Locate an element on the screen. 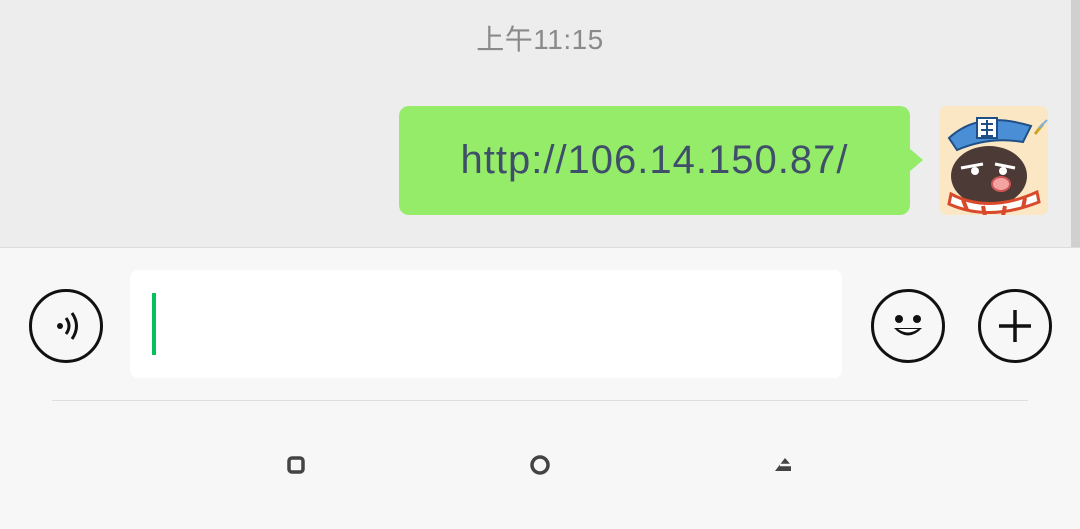 This screenshot has width=1080, height=529. divider is located at coordinates (540, 400).